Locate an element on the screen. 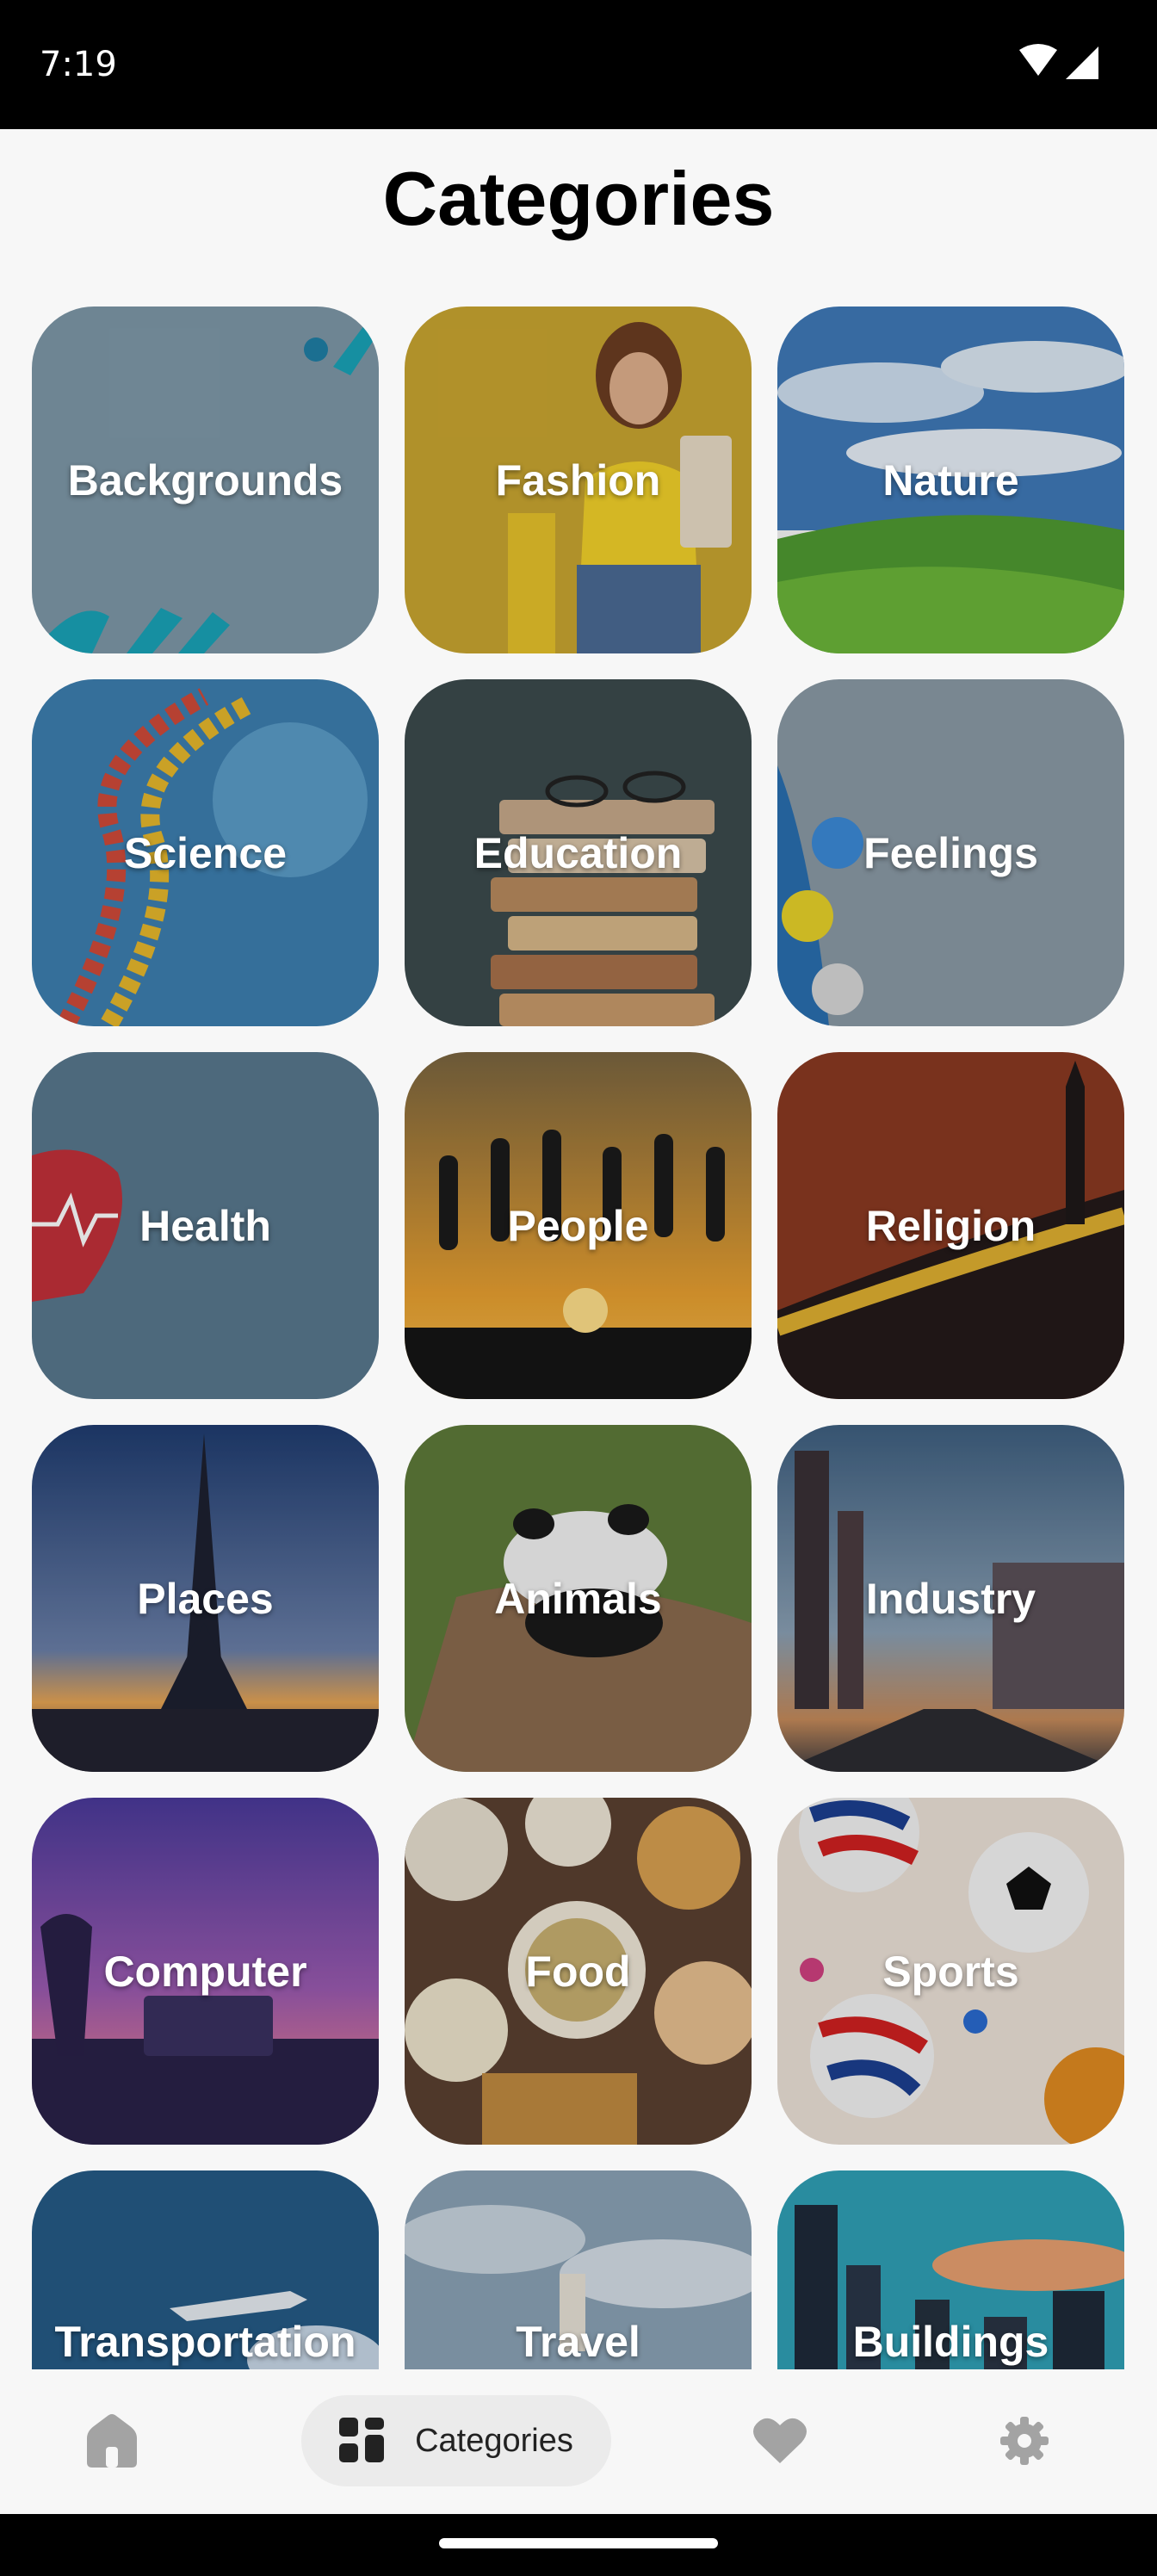 This screenshot has height=2576, width=1157. category-tile-travel: Travel is located at coordinates (579, 2269).